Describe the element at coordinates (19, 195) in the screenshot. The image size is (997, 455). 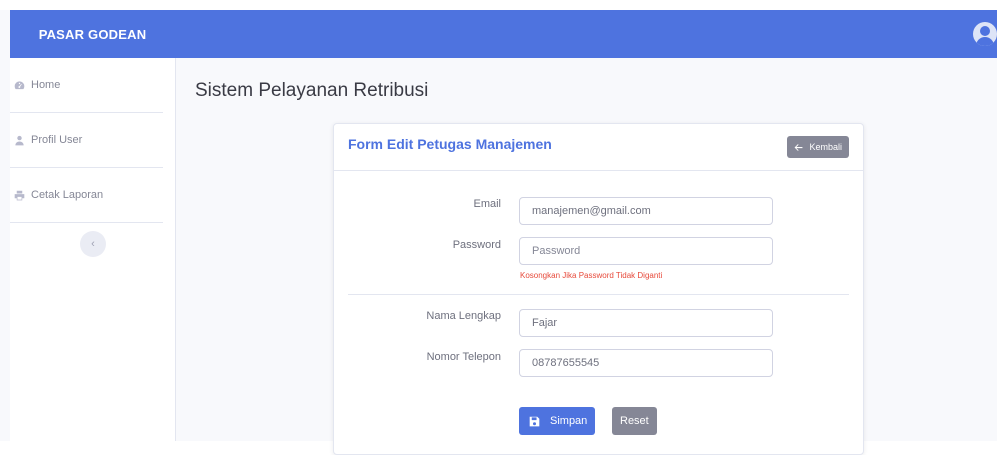
I see `print-icon` at that location.